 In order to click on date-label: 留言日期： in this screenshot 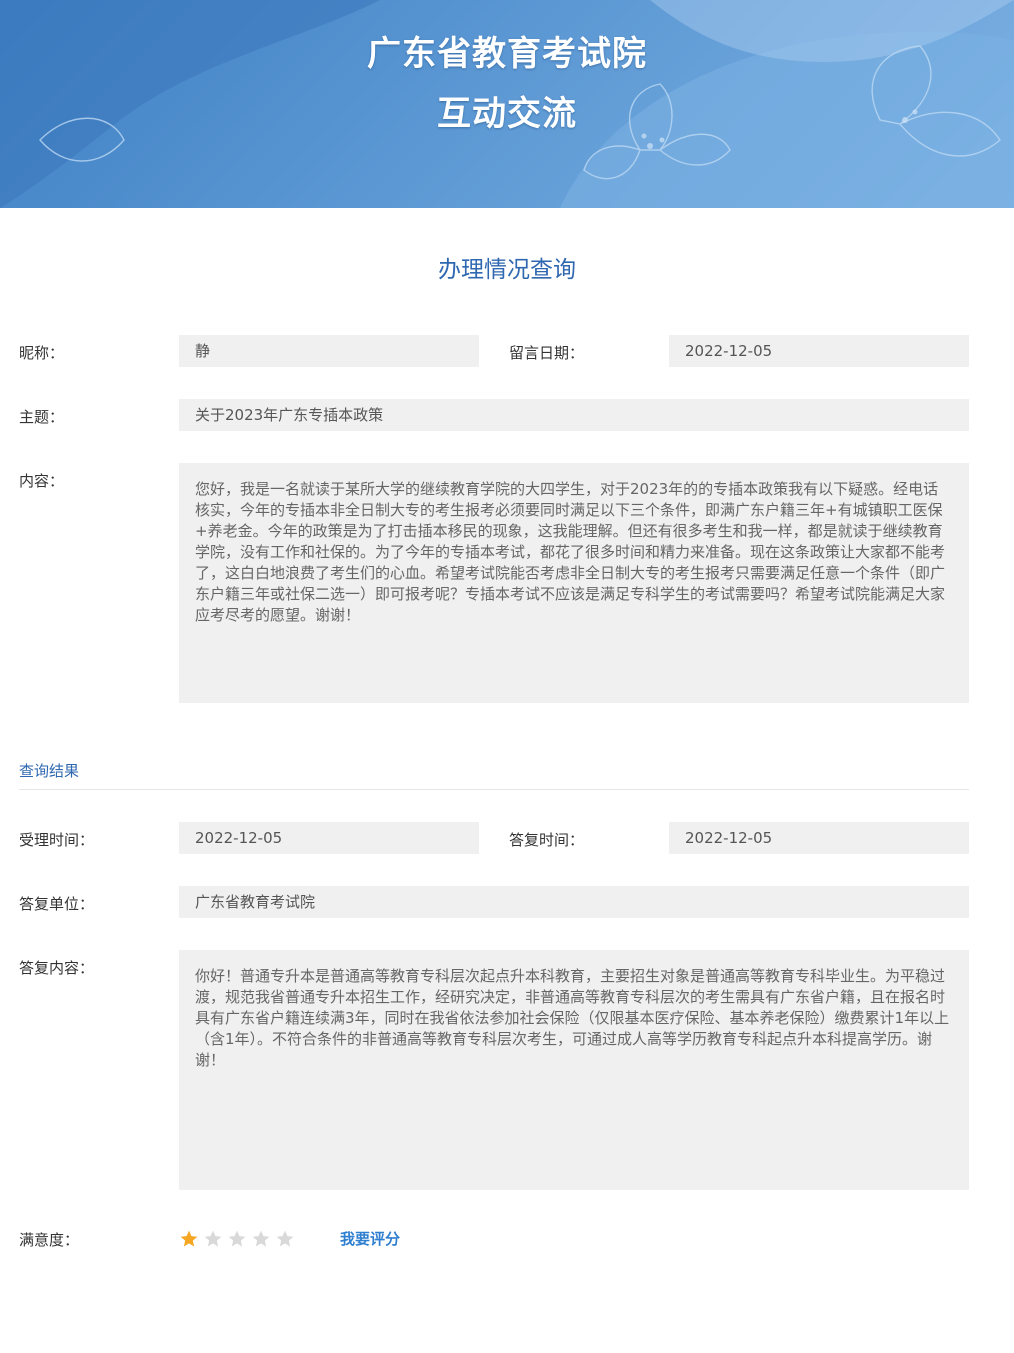, I will do `click(547, 353)`.